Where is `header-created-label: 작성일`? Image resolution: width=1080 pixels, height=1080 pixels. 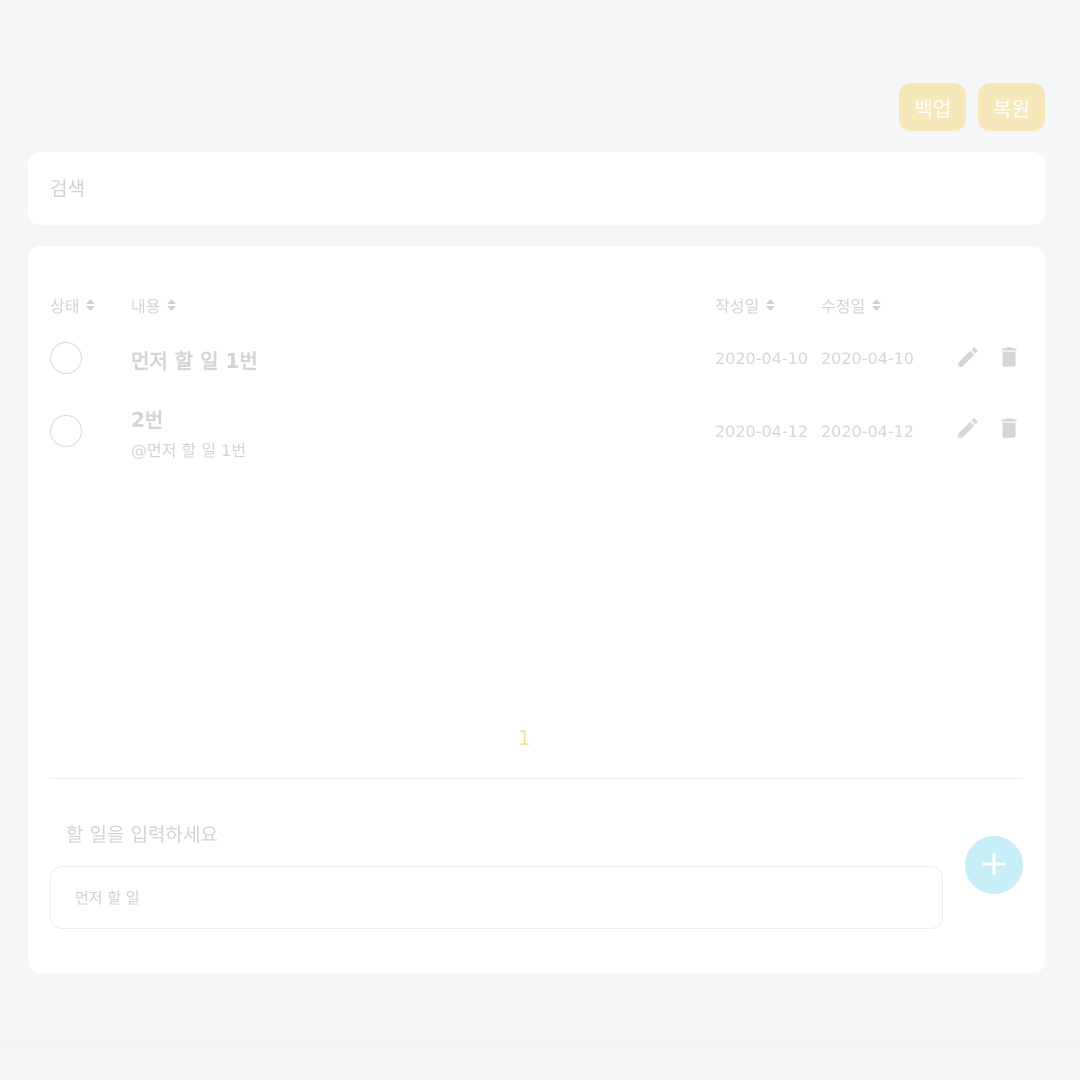 header-created-label: 작성일 is located at coordinates (737, 306).